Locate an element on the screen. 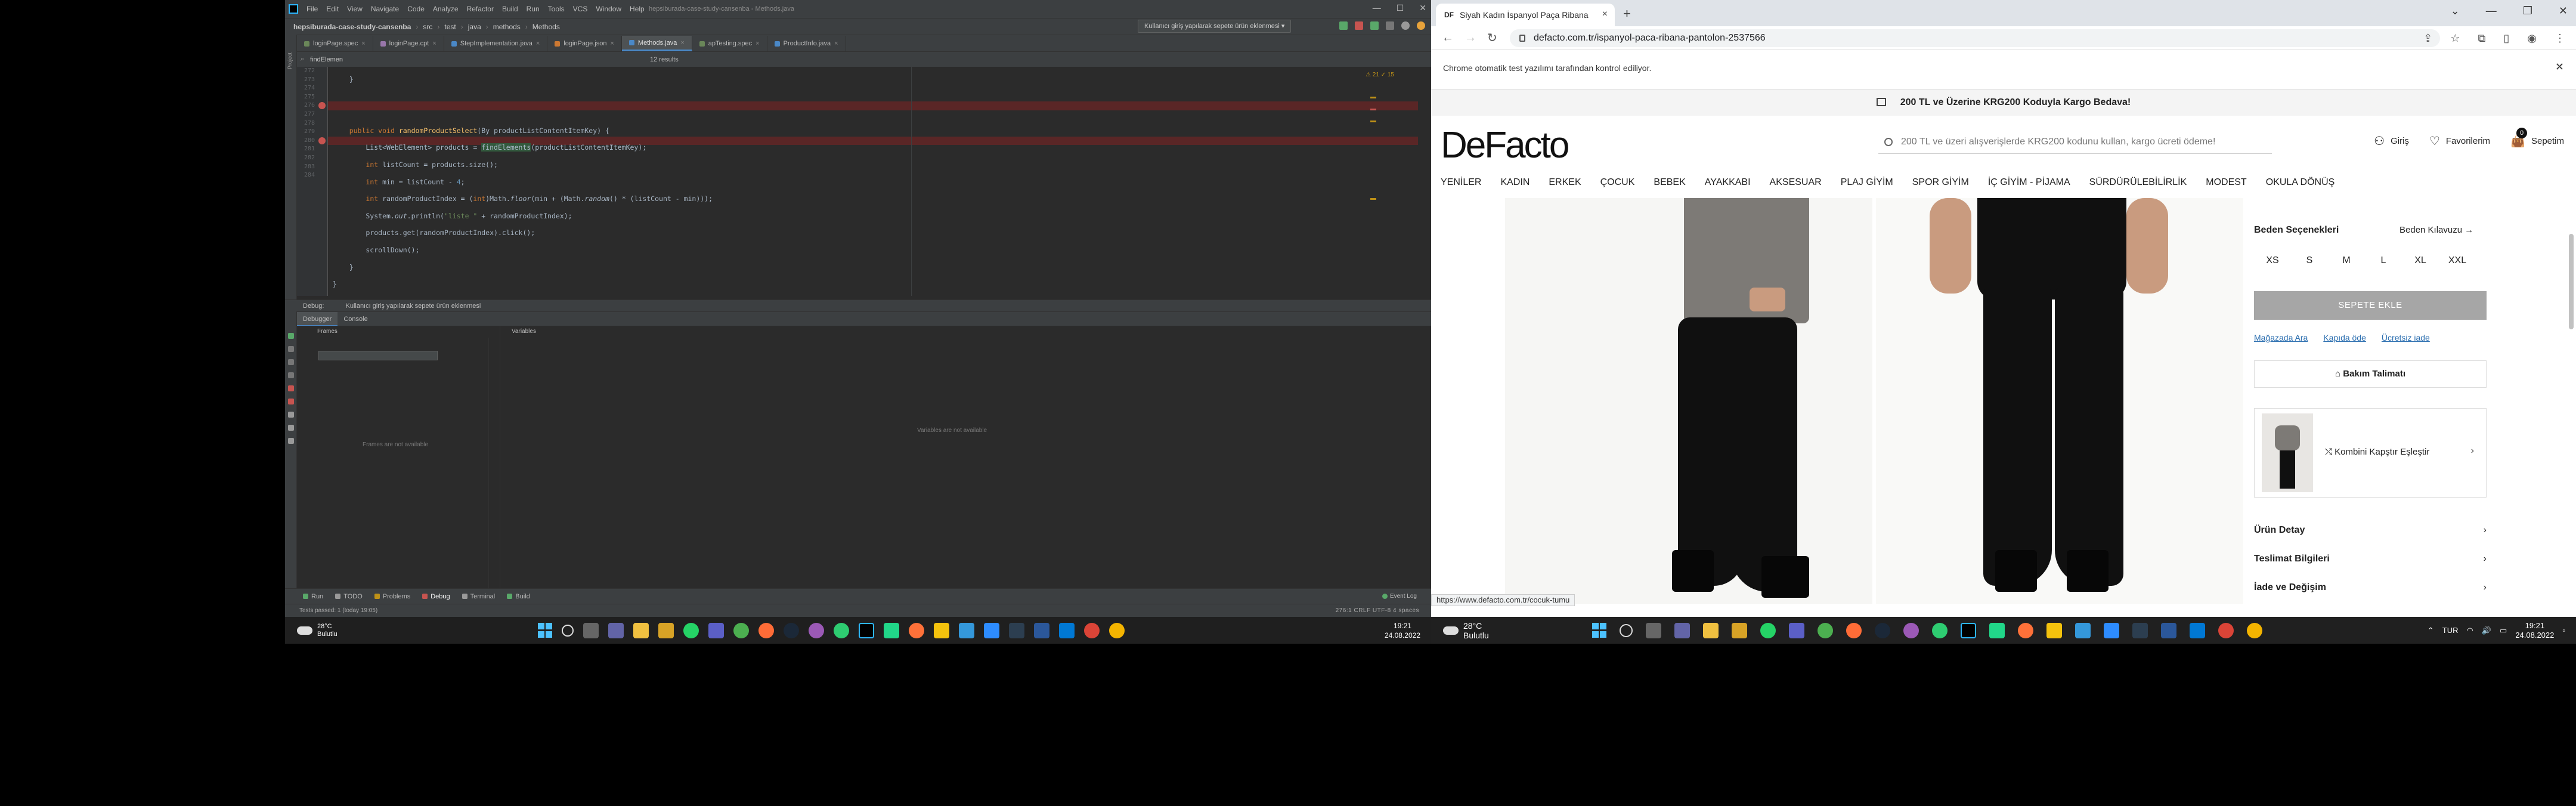 Image resolution: width=2576 pixels, height=806 pixels. git-icon is located at coordinates (1940, 630).